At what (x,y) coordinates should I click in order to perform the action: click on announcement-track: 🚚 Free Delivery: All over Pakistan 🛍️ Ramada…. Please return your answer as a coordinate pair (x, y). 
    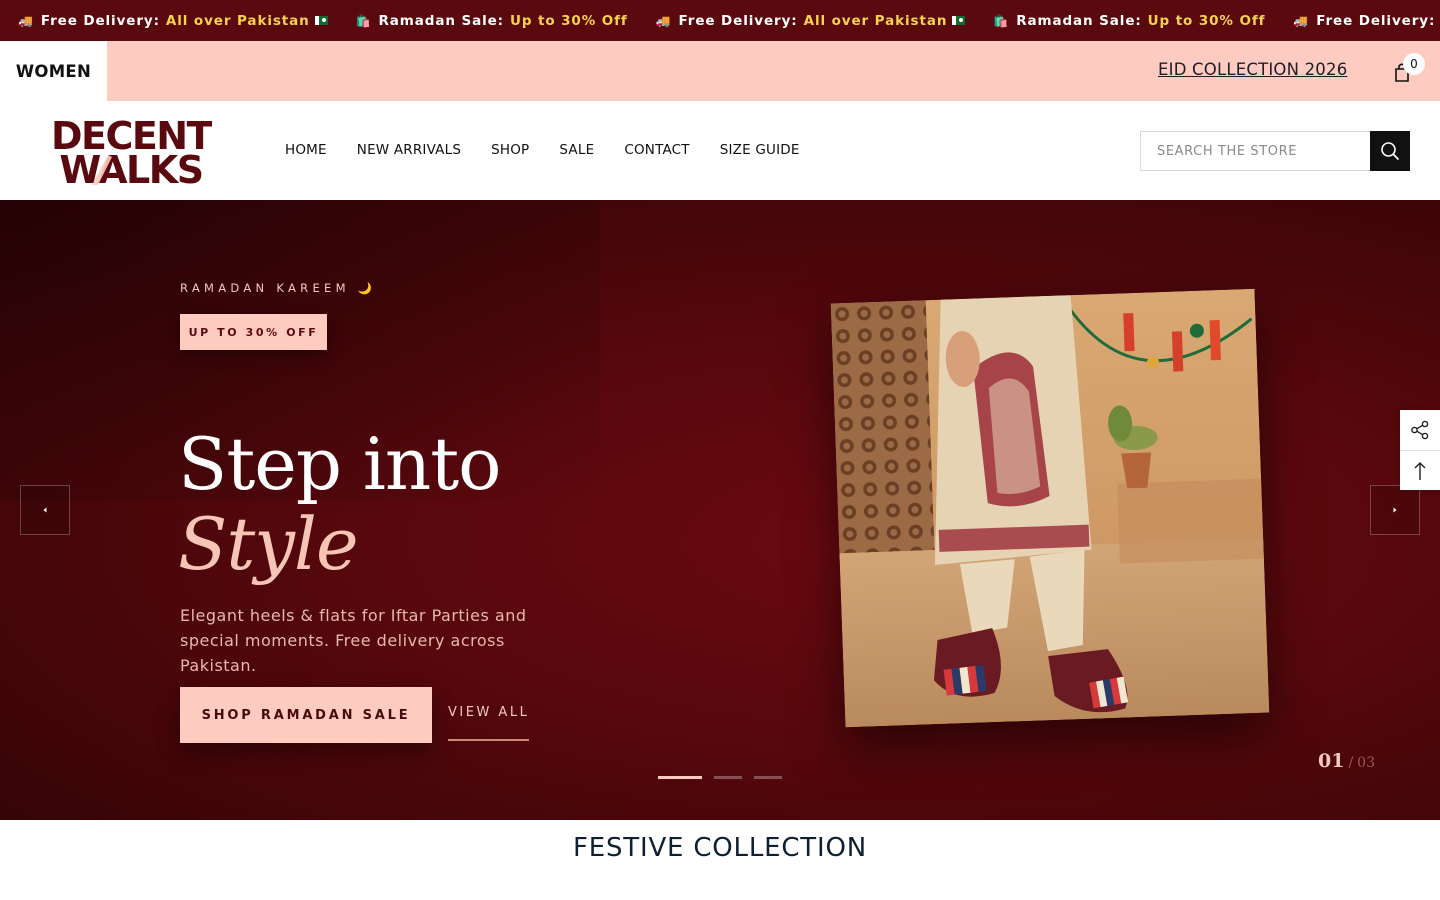
    Looking at the image, I should click on (729, 20).